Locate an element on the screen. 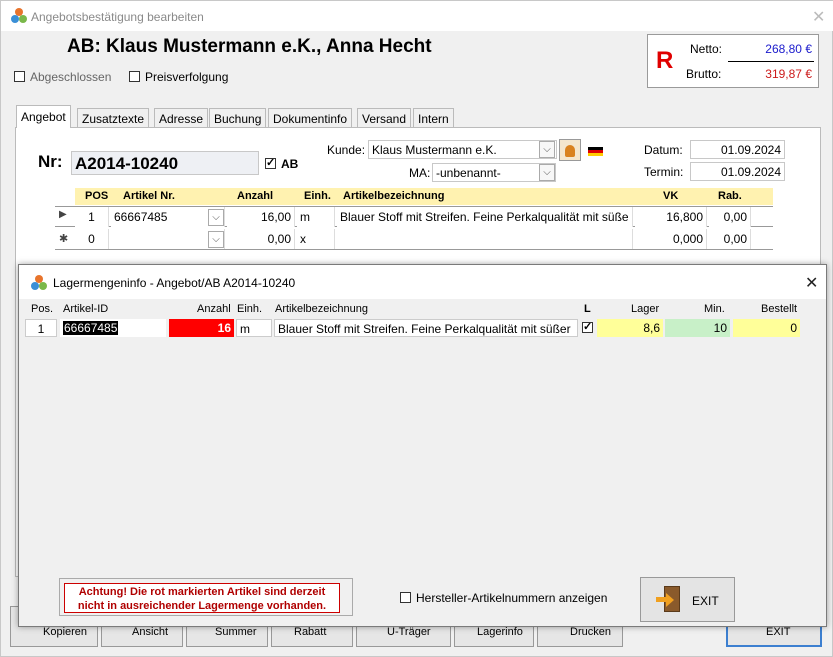  ma-field: -unbenannt- is located at coordinates (494, 172).